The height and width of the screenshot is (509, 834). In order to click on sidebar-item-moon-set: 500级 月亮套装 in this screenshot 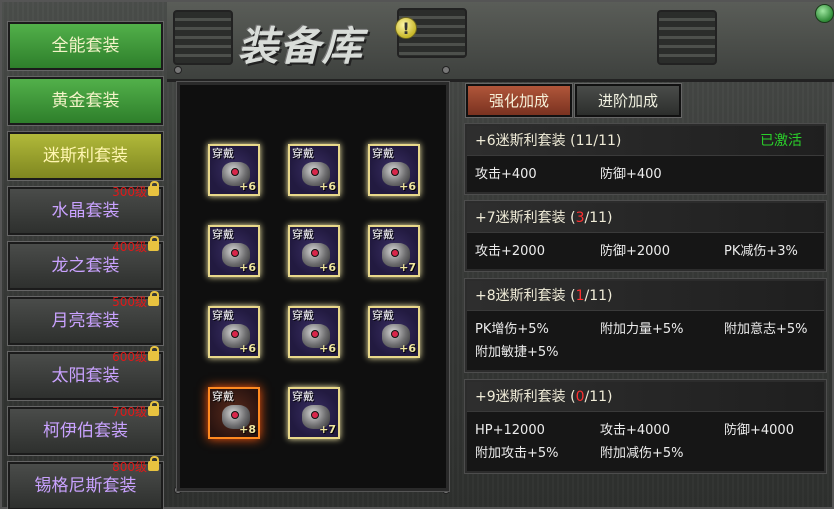, I will do `click(85, 318)`.